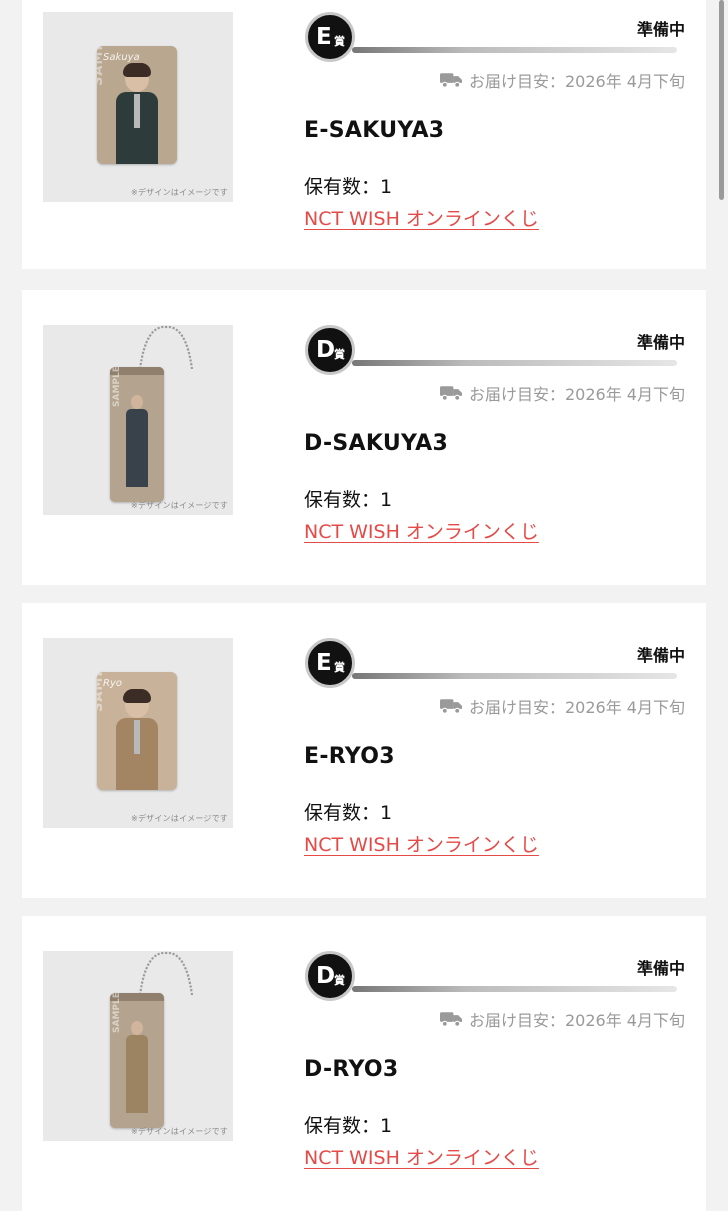  What do you see at coordinates (351, 1069) in the screenshot?
I see `prize-name: D-RYO3` at bounding box center [351, 1069].